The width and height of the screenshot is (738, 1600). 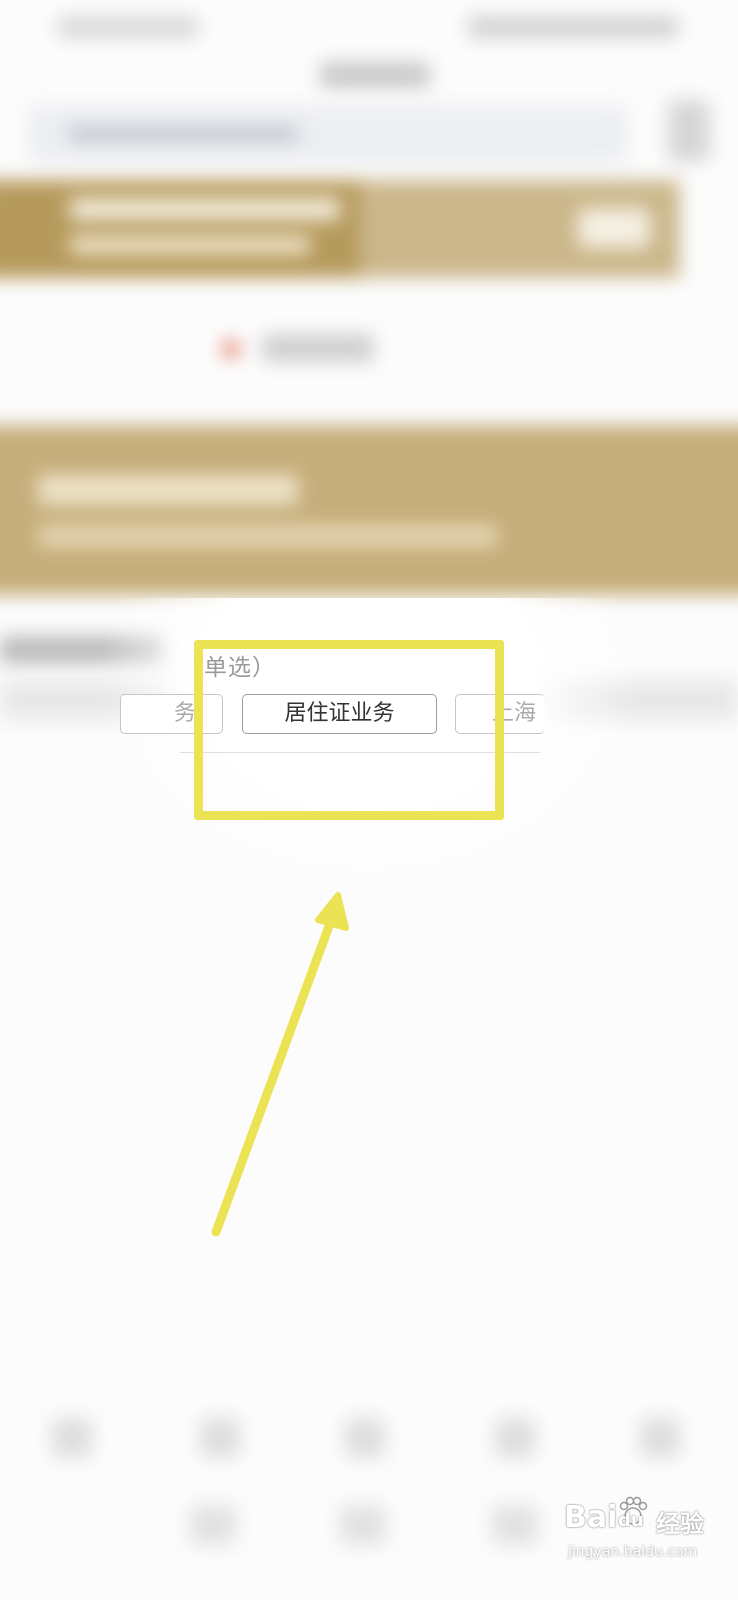 I want to click on watermark-url: jingyan.baidu.com, so click(x=633, y=1552).